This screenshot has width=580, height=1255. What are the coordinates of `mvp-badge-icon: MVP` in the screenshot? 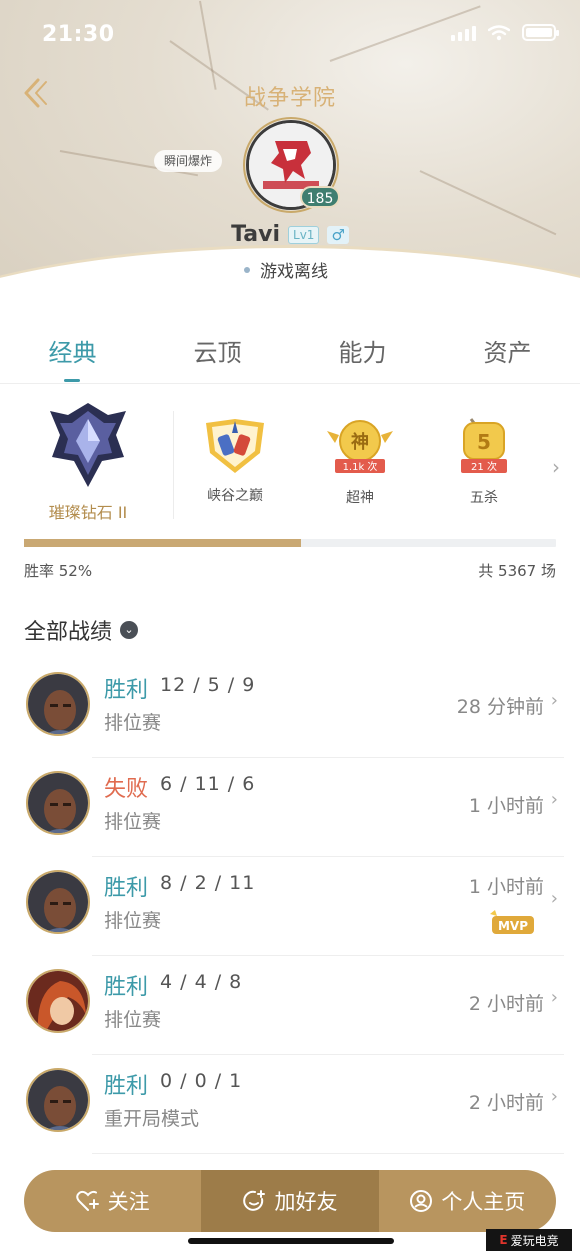 It's located at (512, 922).